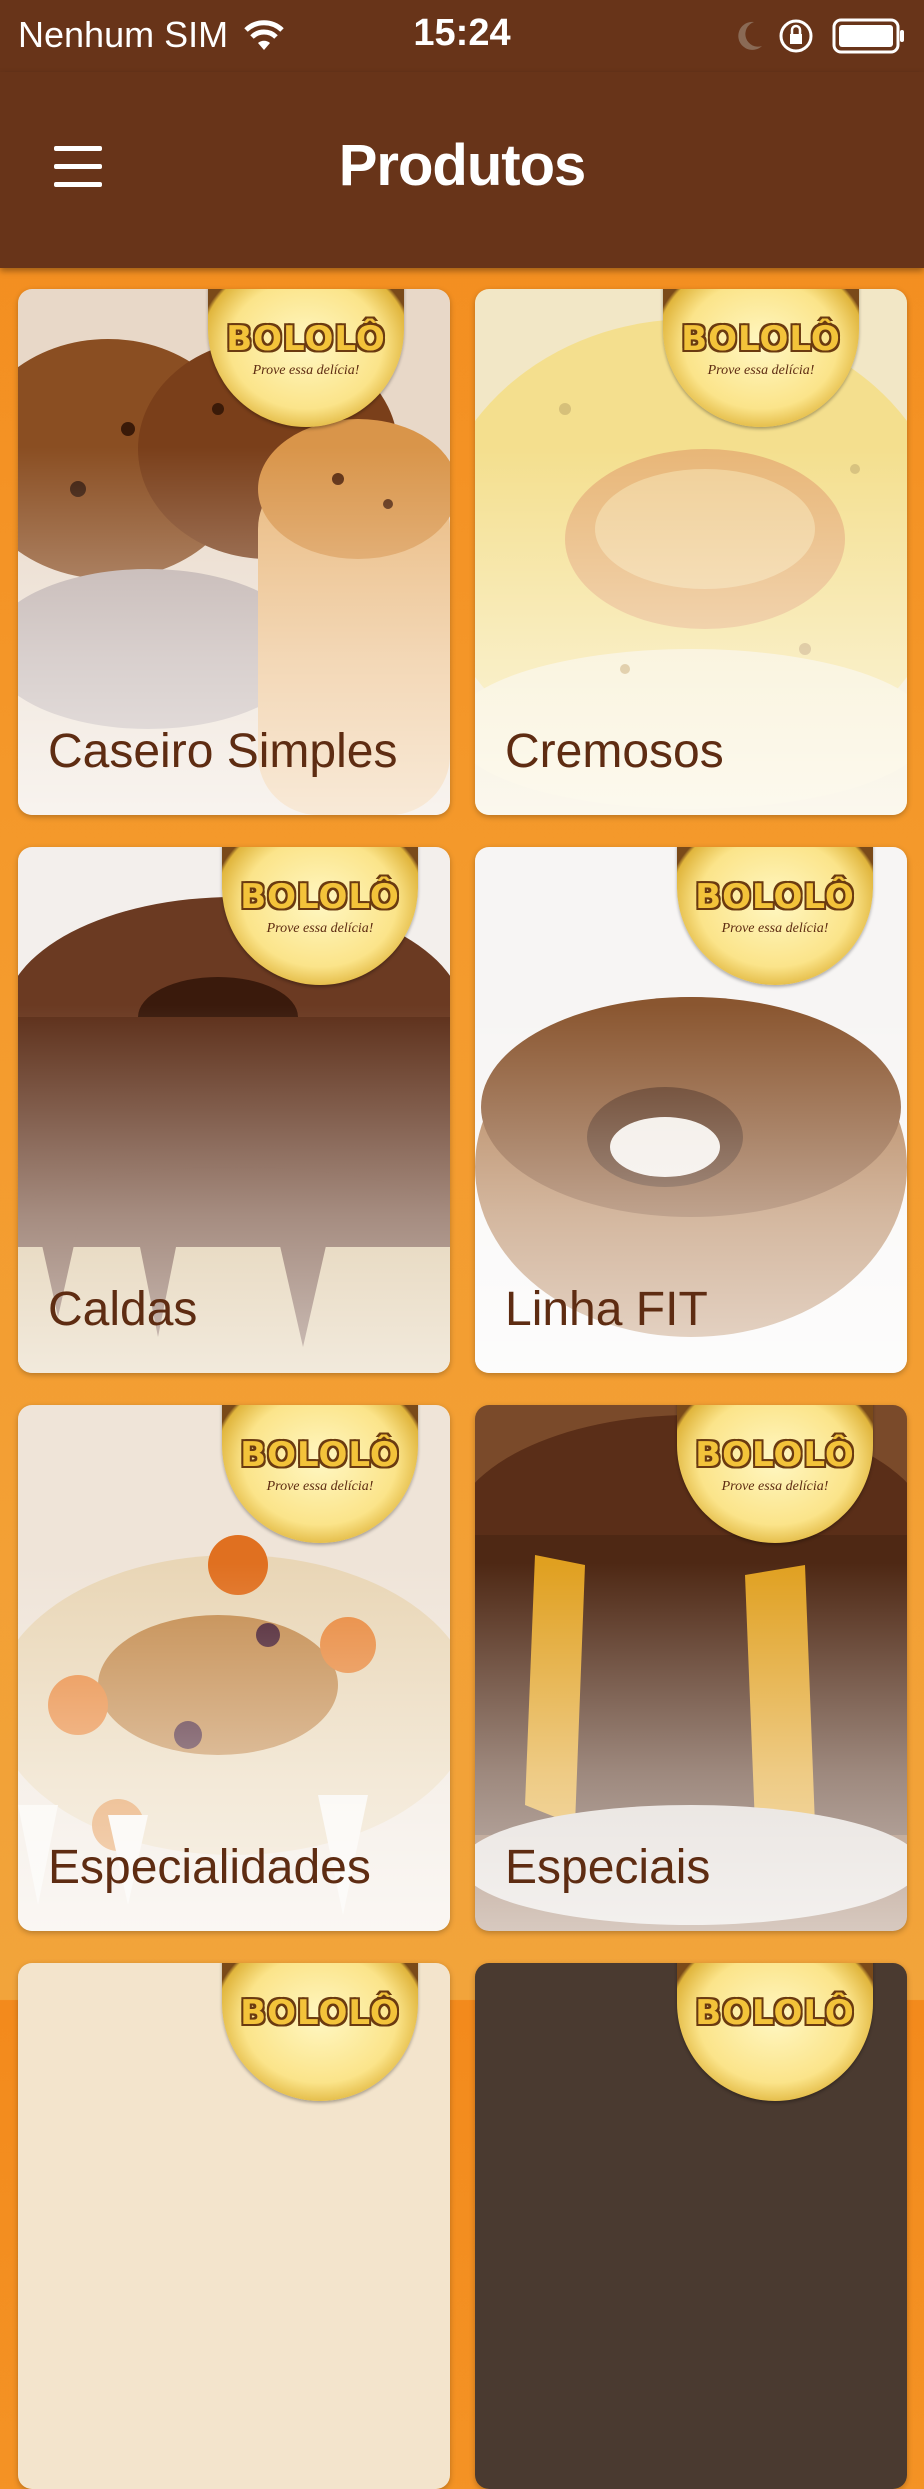  Describe the element at coordinates (234, 1110) in the screenshot. I see `category-card-caldas: BOLOLÔ Prove essa delícia! Caldas` at that location.